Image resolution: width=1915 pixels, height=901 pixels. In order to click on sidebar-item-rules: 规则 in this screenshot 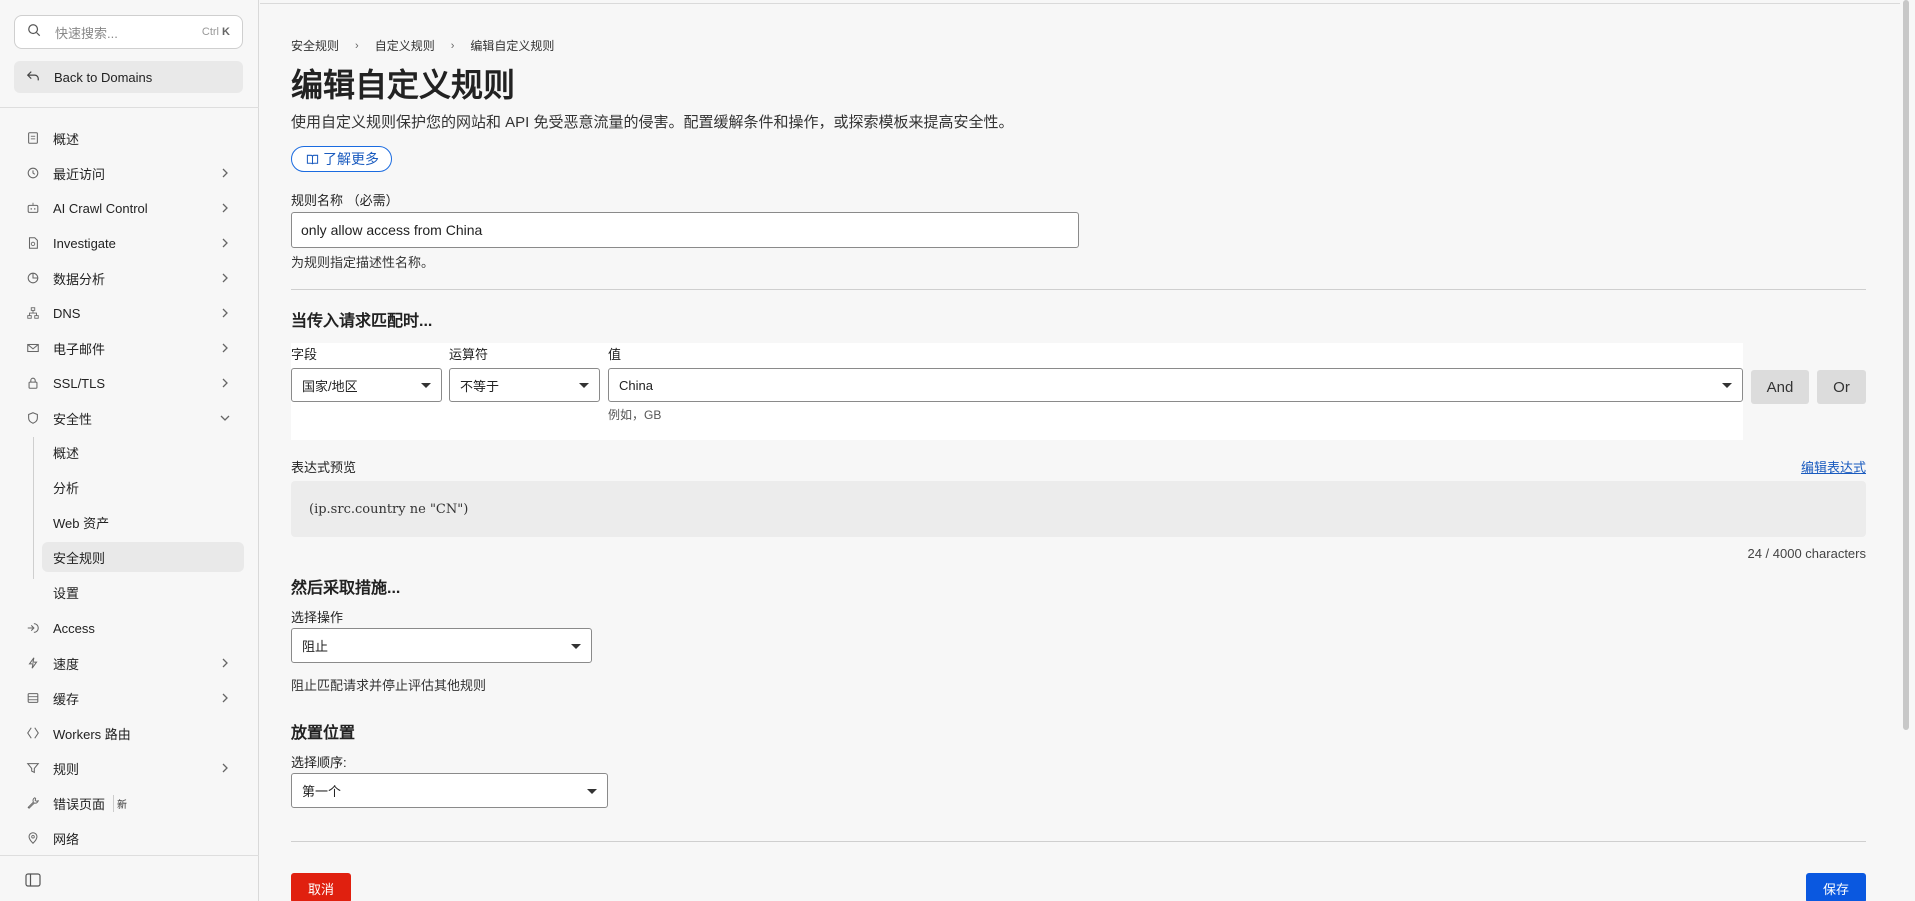, I will do `click(129, 768)`.